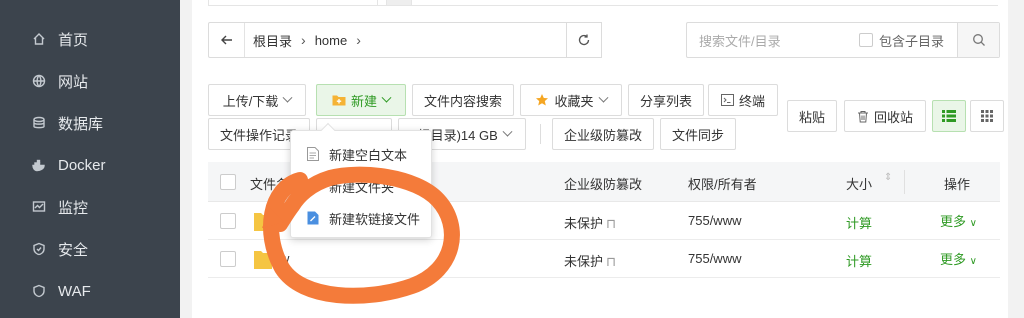 The width and height of the screenshot is (1024, 318). Describe the element at coordinates (540, 134) in the screenshot. I see `toolbar-divider` at that location.